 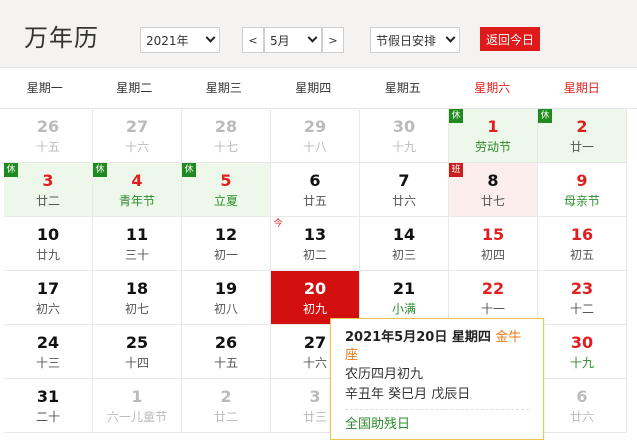 I want to click on lunar-date: 十八, so click(x=314, y=147).